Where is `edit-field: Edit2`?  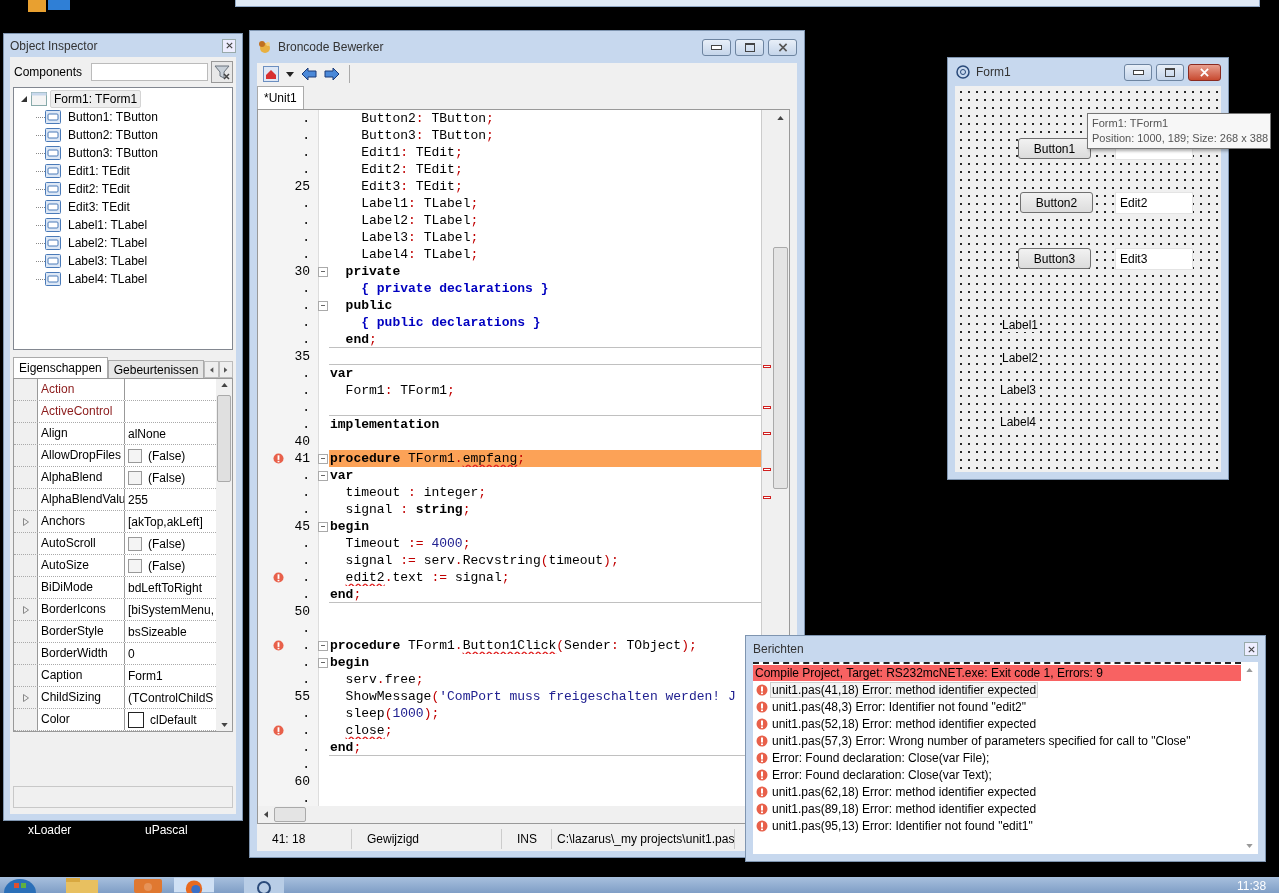
edit-field: Edit2 is located at coordinates (1154, 203).